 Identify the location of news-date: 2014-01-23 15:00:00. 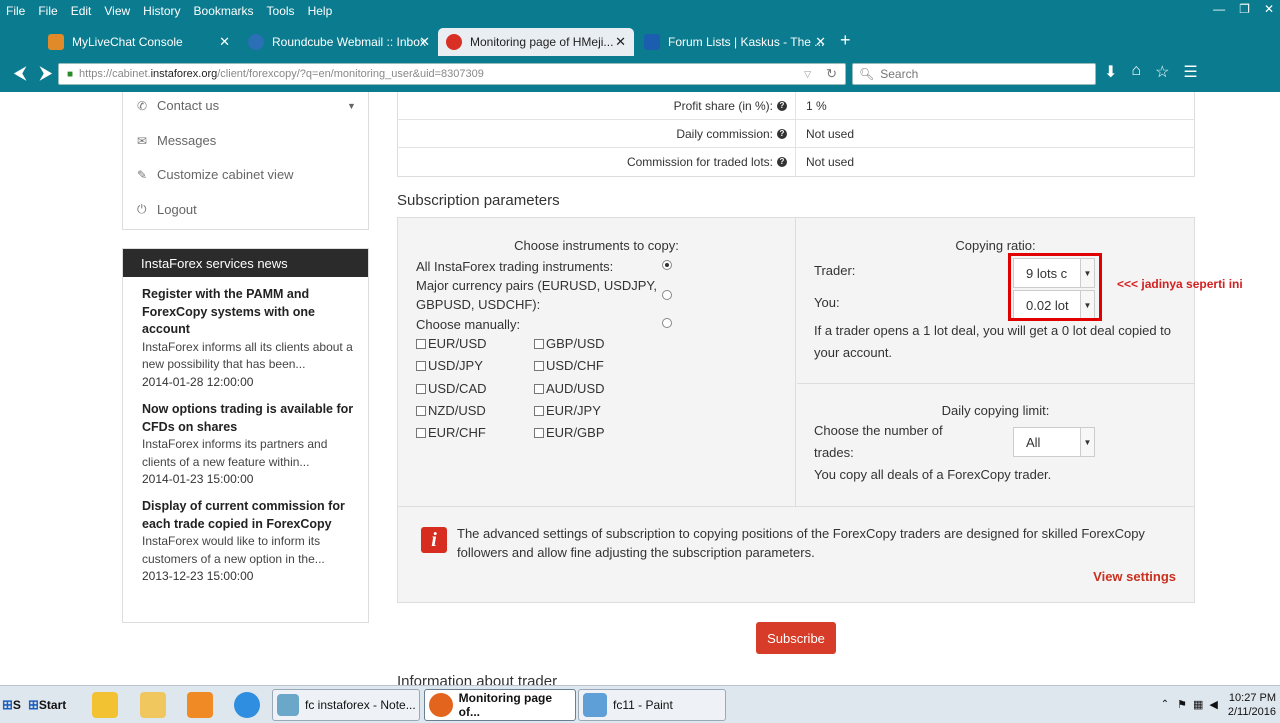
(198, 479).